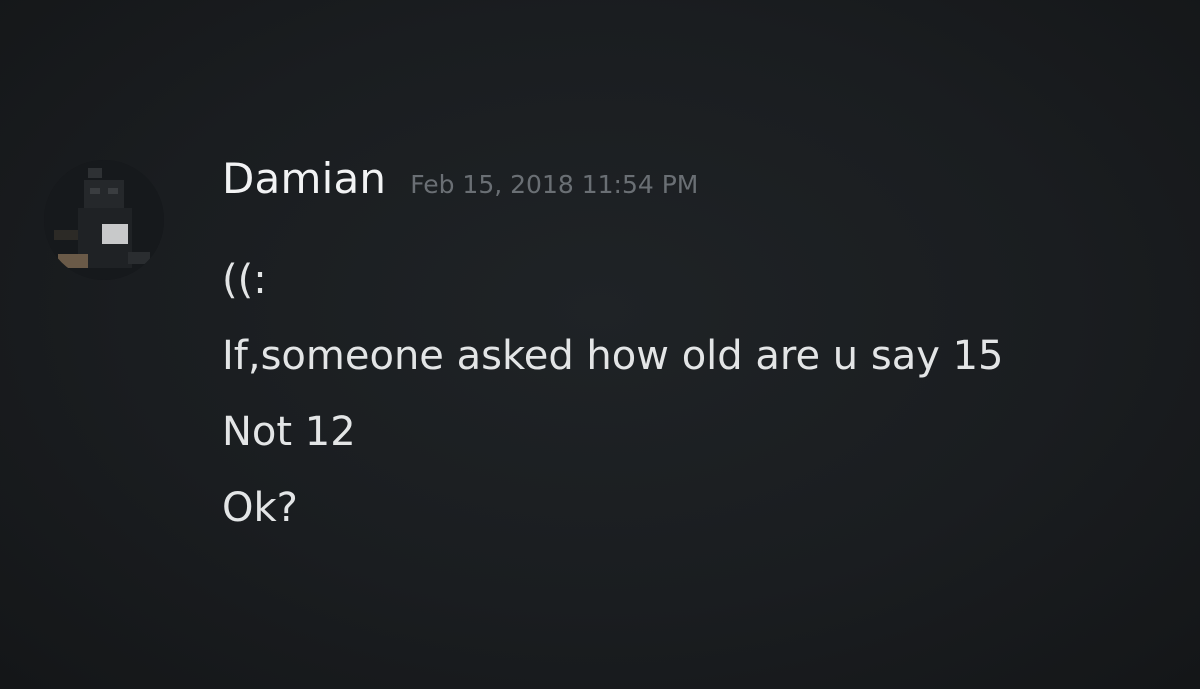  I want to click on avatar-image, so click(104, 220).